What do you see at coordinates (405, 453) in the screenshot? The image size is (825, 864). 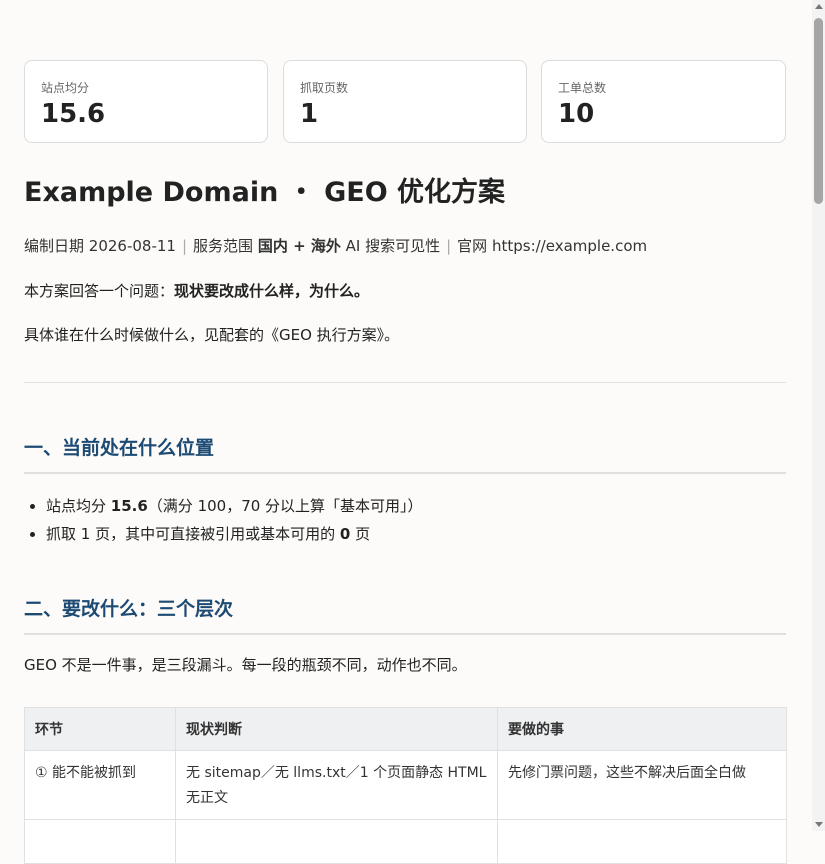 I see `section-heading-position: 一、当前处在什么位置` at bounding box center [405, 453].